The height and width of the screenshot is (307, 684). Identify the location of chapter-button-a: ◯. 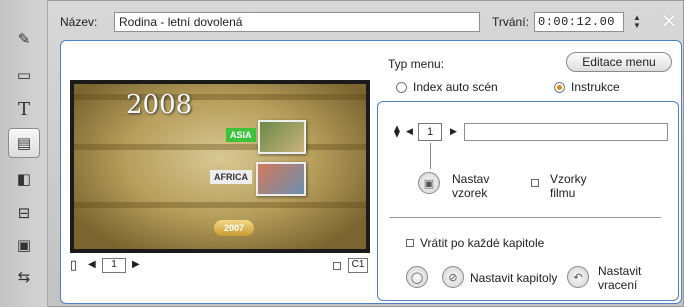
(417, 277).